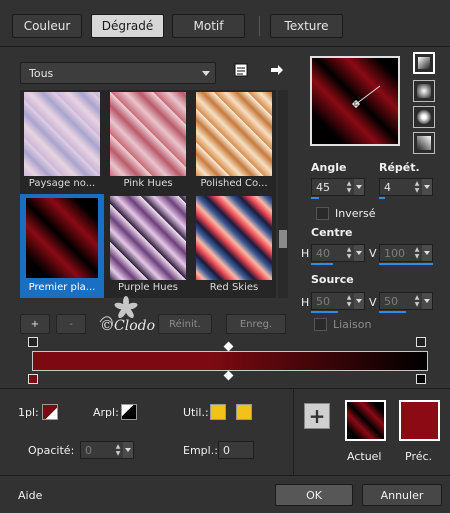 The height and width of the screenshot is (513, 450). What do you see at coordinates (306, 26) in the screenshot?
I see `tab-texture: Texture` at bounding box center [306, 26].